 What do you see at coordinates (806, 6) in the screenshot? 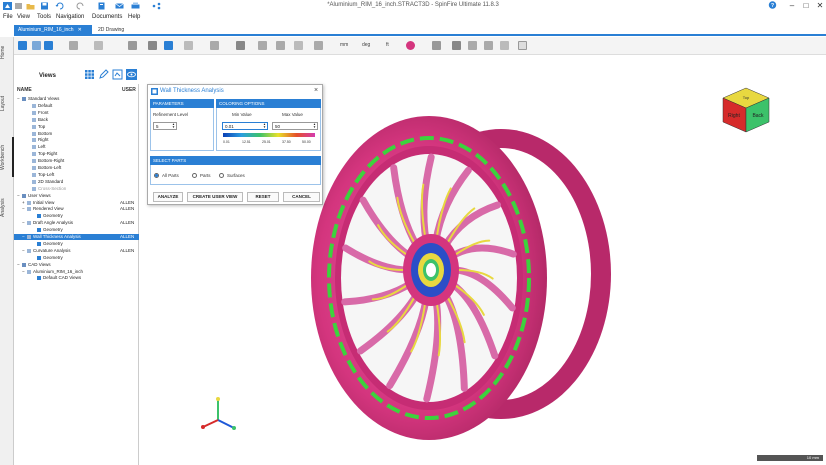
I see `maximize-button: □` at bounding box center [806, 6].